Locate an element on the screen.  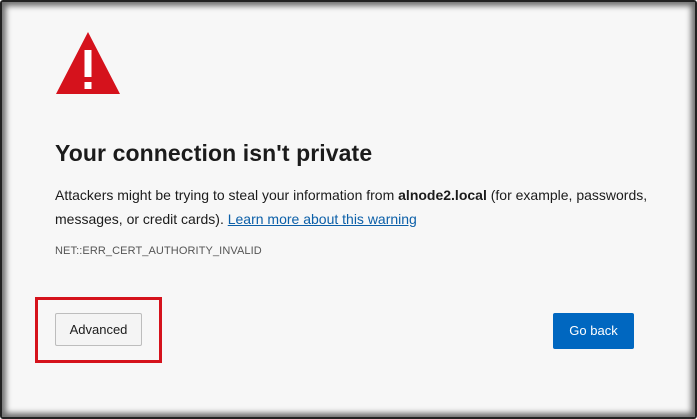
warning-triangle-icon is located at coordinates (88, 63).